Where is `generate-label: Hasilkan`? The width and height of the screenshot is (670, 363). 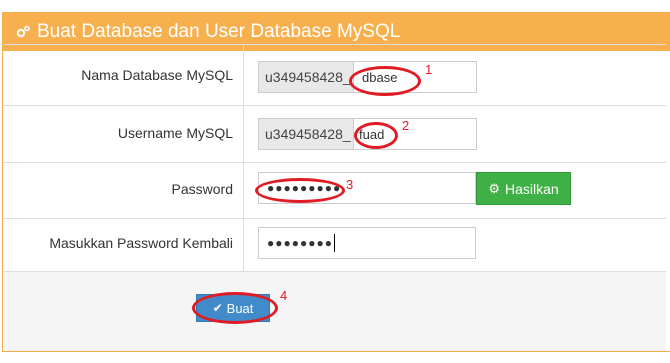 generate-label: Hasilkan is located at coordinates (531, 188).